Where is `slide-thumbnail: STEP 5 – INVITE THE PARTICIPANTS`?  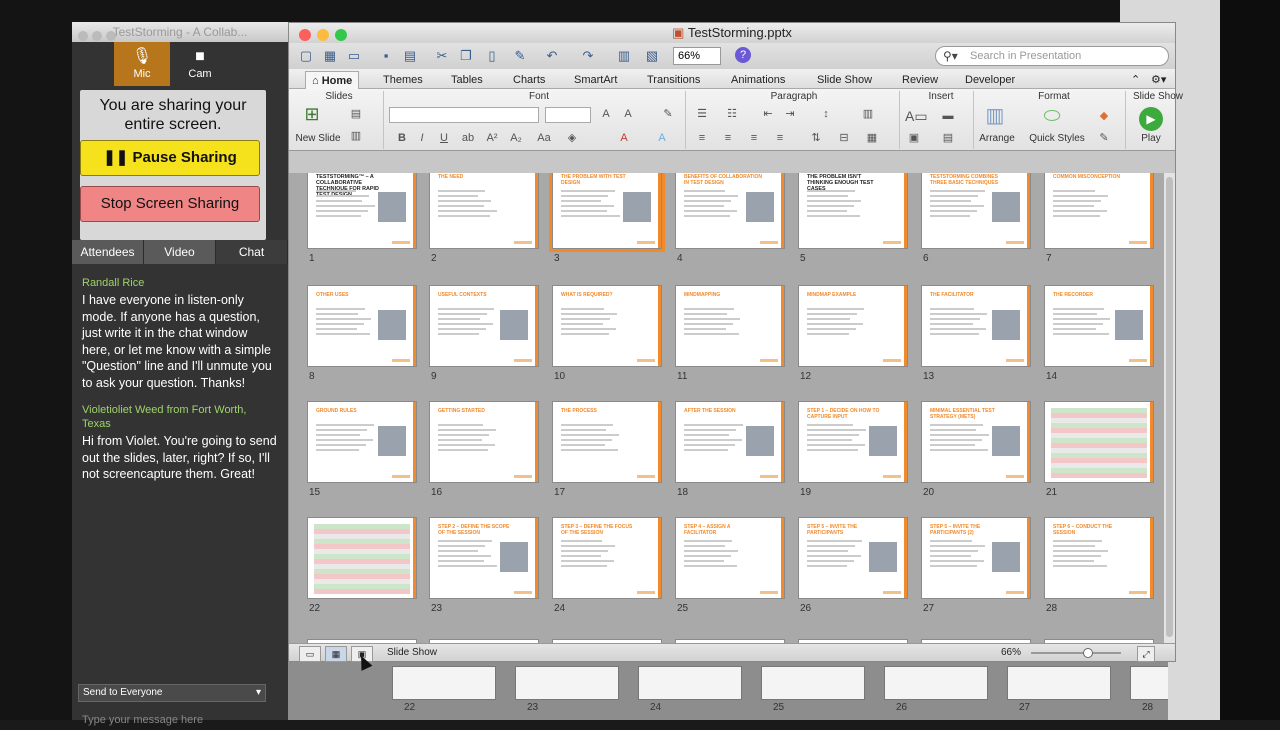 slide-thumbnail: STEP 5 – INVITE THE PARTICIPANTS is located at coordinates (853, 558).